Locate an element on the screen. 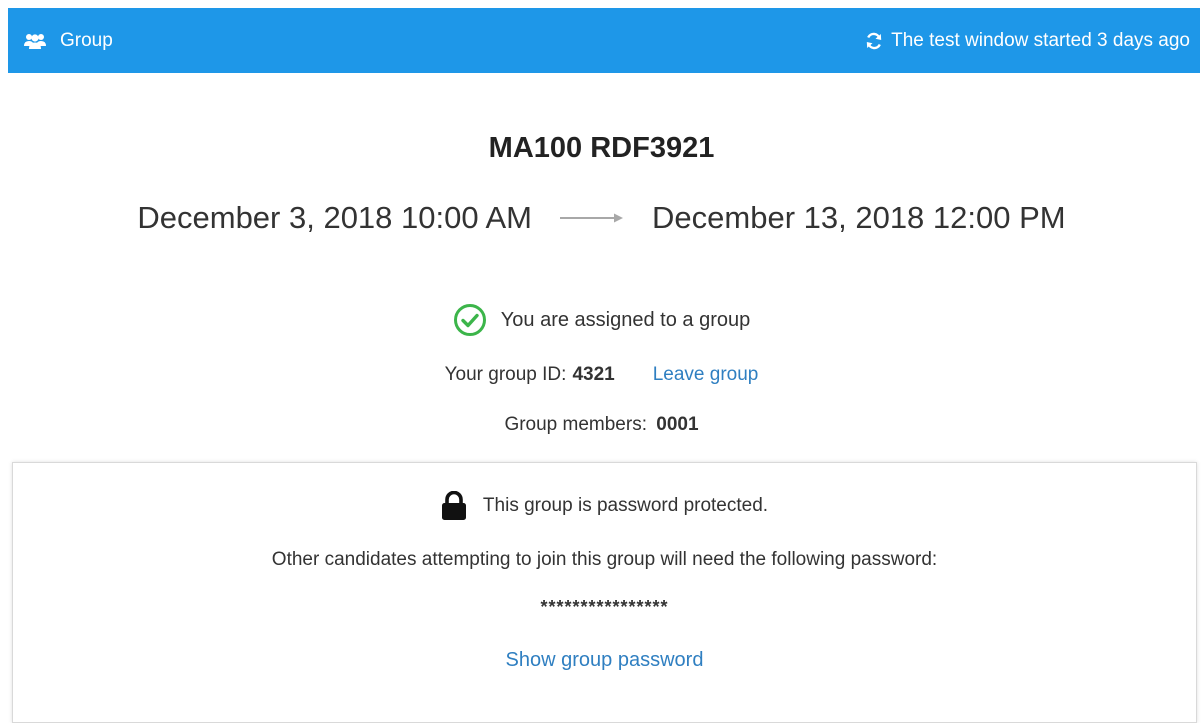 The image size is (1203, 723). password-protected-row: This group is password protected. is located at coordinates (604, 506).